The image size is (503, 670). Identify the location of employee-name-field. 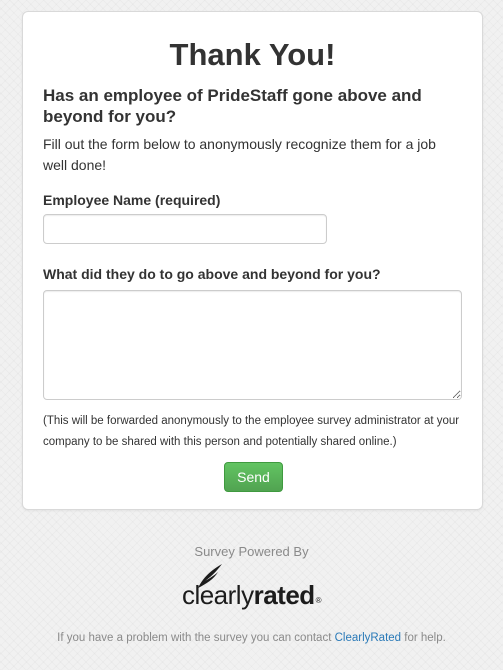
(185, 229).